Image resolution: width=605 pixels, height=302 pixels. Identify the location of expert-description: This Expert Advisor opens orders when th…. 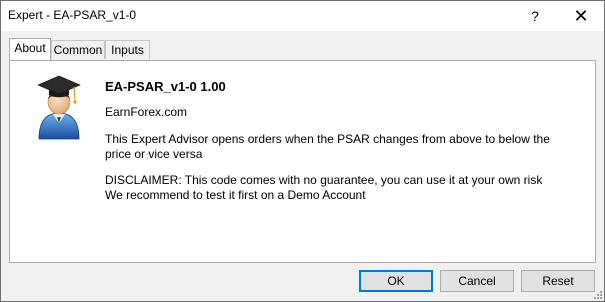
(327, 146).